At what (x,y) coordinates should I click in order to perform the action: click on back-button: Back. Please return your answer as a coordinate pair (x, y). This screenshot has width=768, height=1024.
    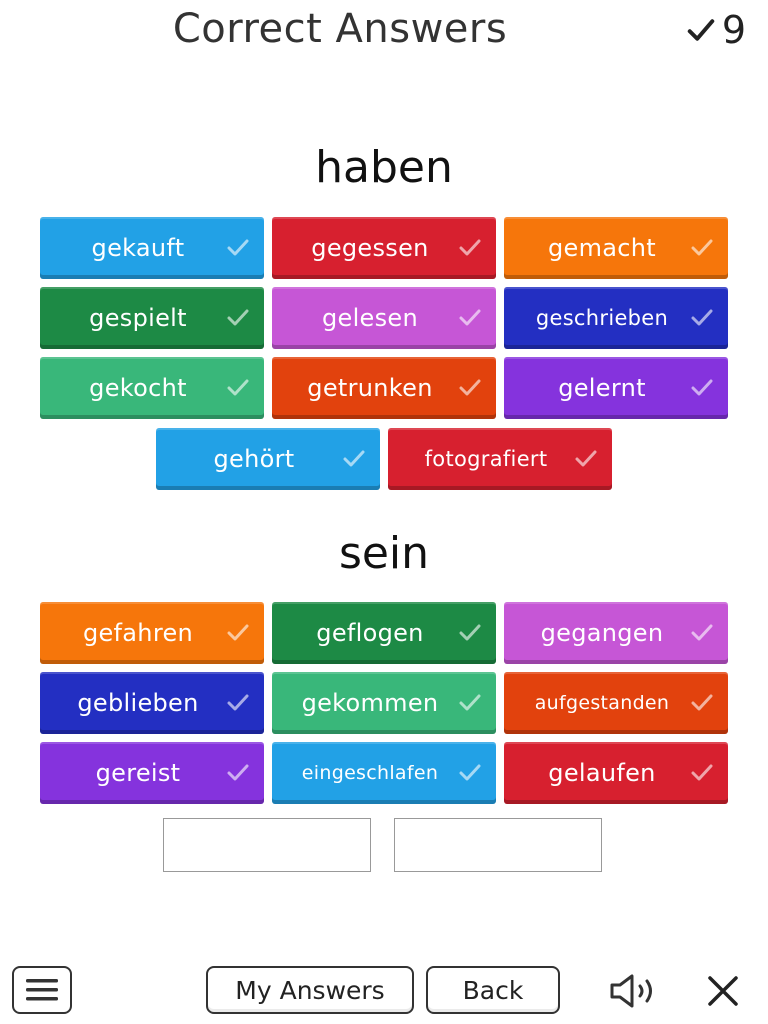
    Looking at the image, I should click on (493, 990).